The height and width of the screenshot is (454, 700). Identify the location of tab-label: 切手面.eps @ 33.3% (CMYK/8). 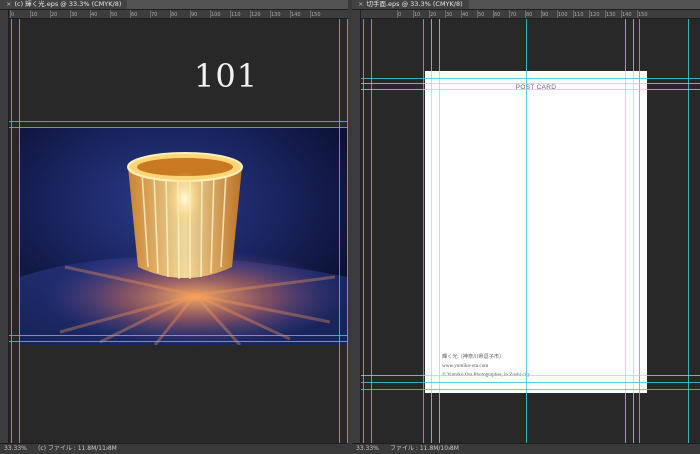
(414, 4).